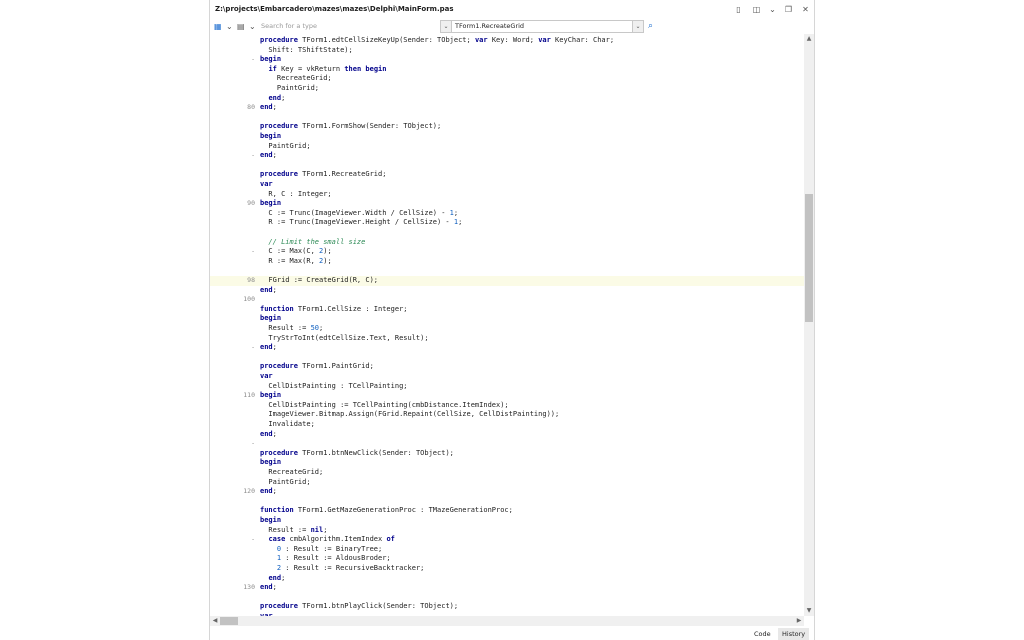 This screenshot has height=640, width=1024. Describe the element at coordinates (756, 9) in the screenshot. I see `split-icon: ◫` at that location.